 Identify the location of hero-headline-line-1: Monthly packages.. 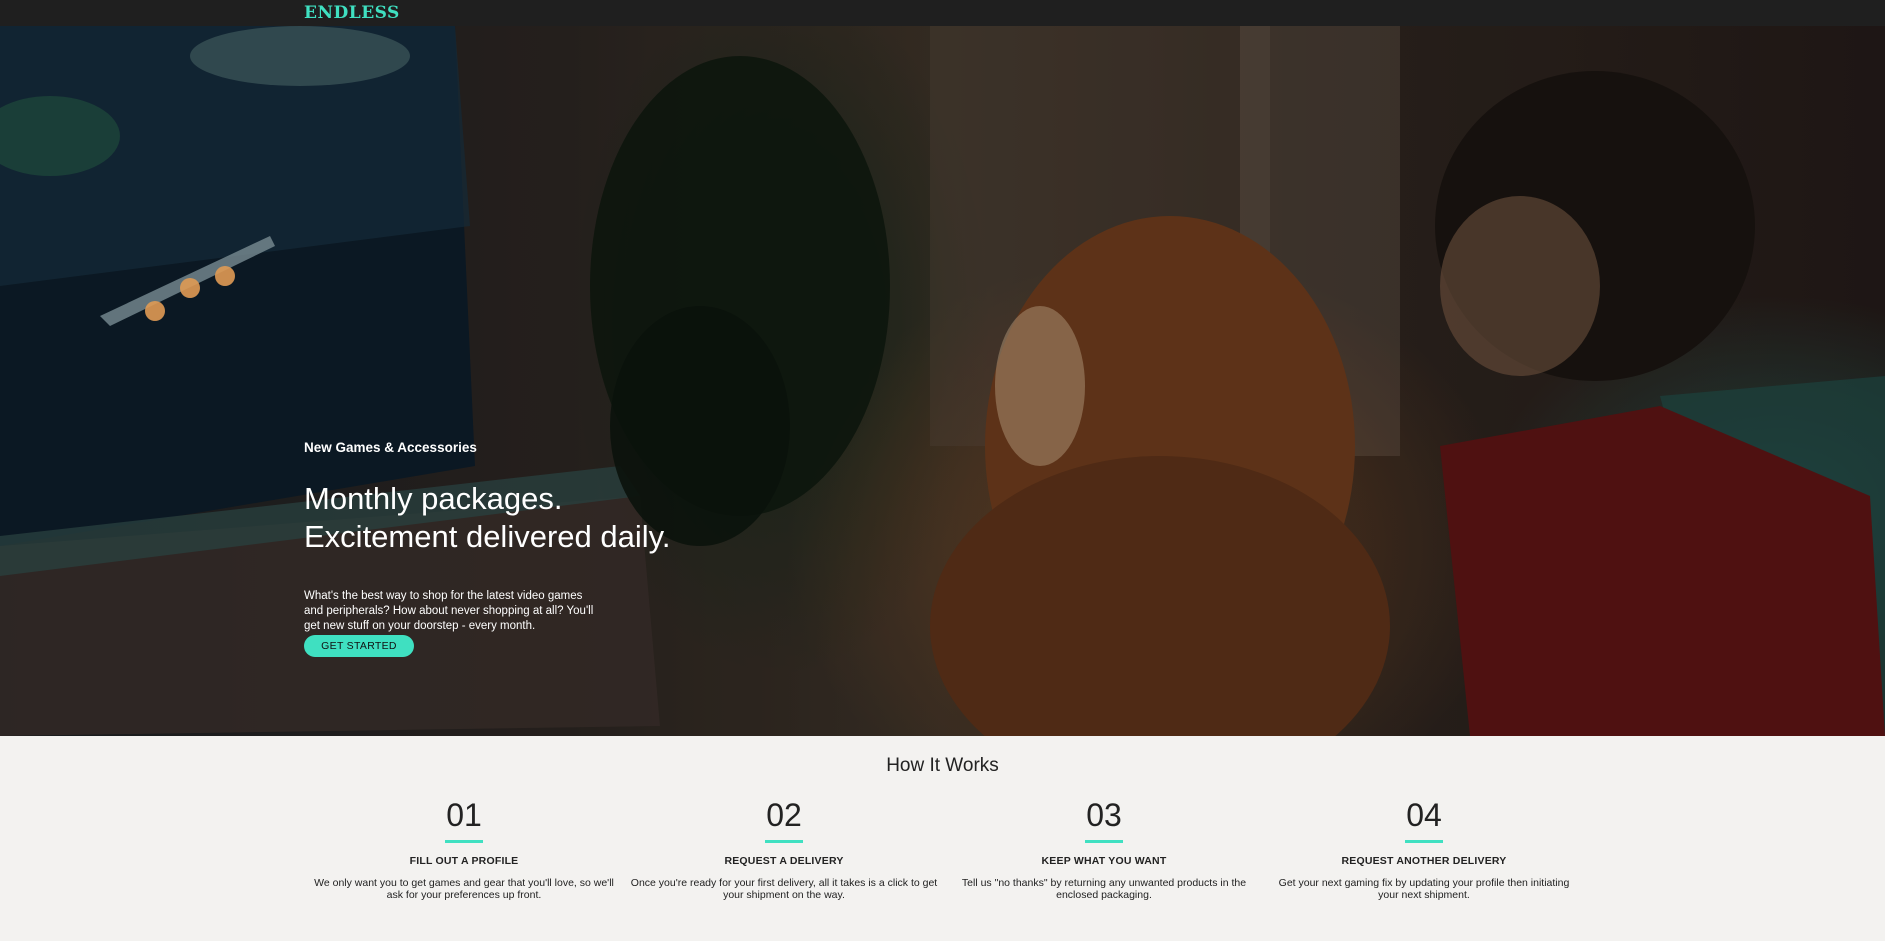
(433, 498).